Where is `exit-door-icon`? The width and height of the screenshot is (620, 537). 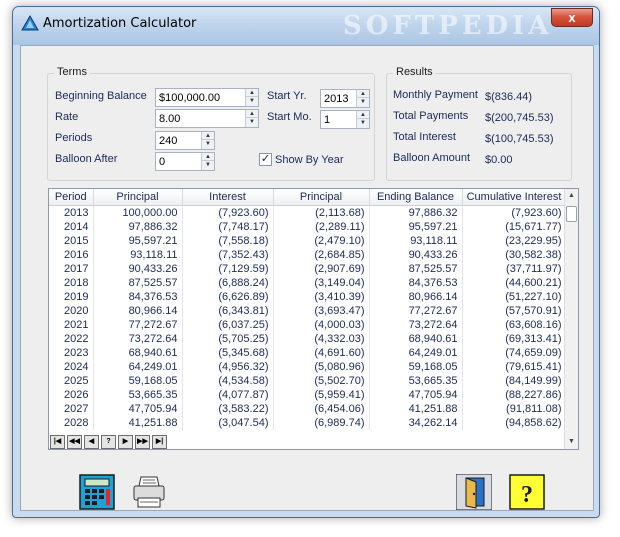 exit-door-icon is located at coordinates (474, 492).